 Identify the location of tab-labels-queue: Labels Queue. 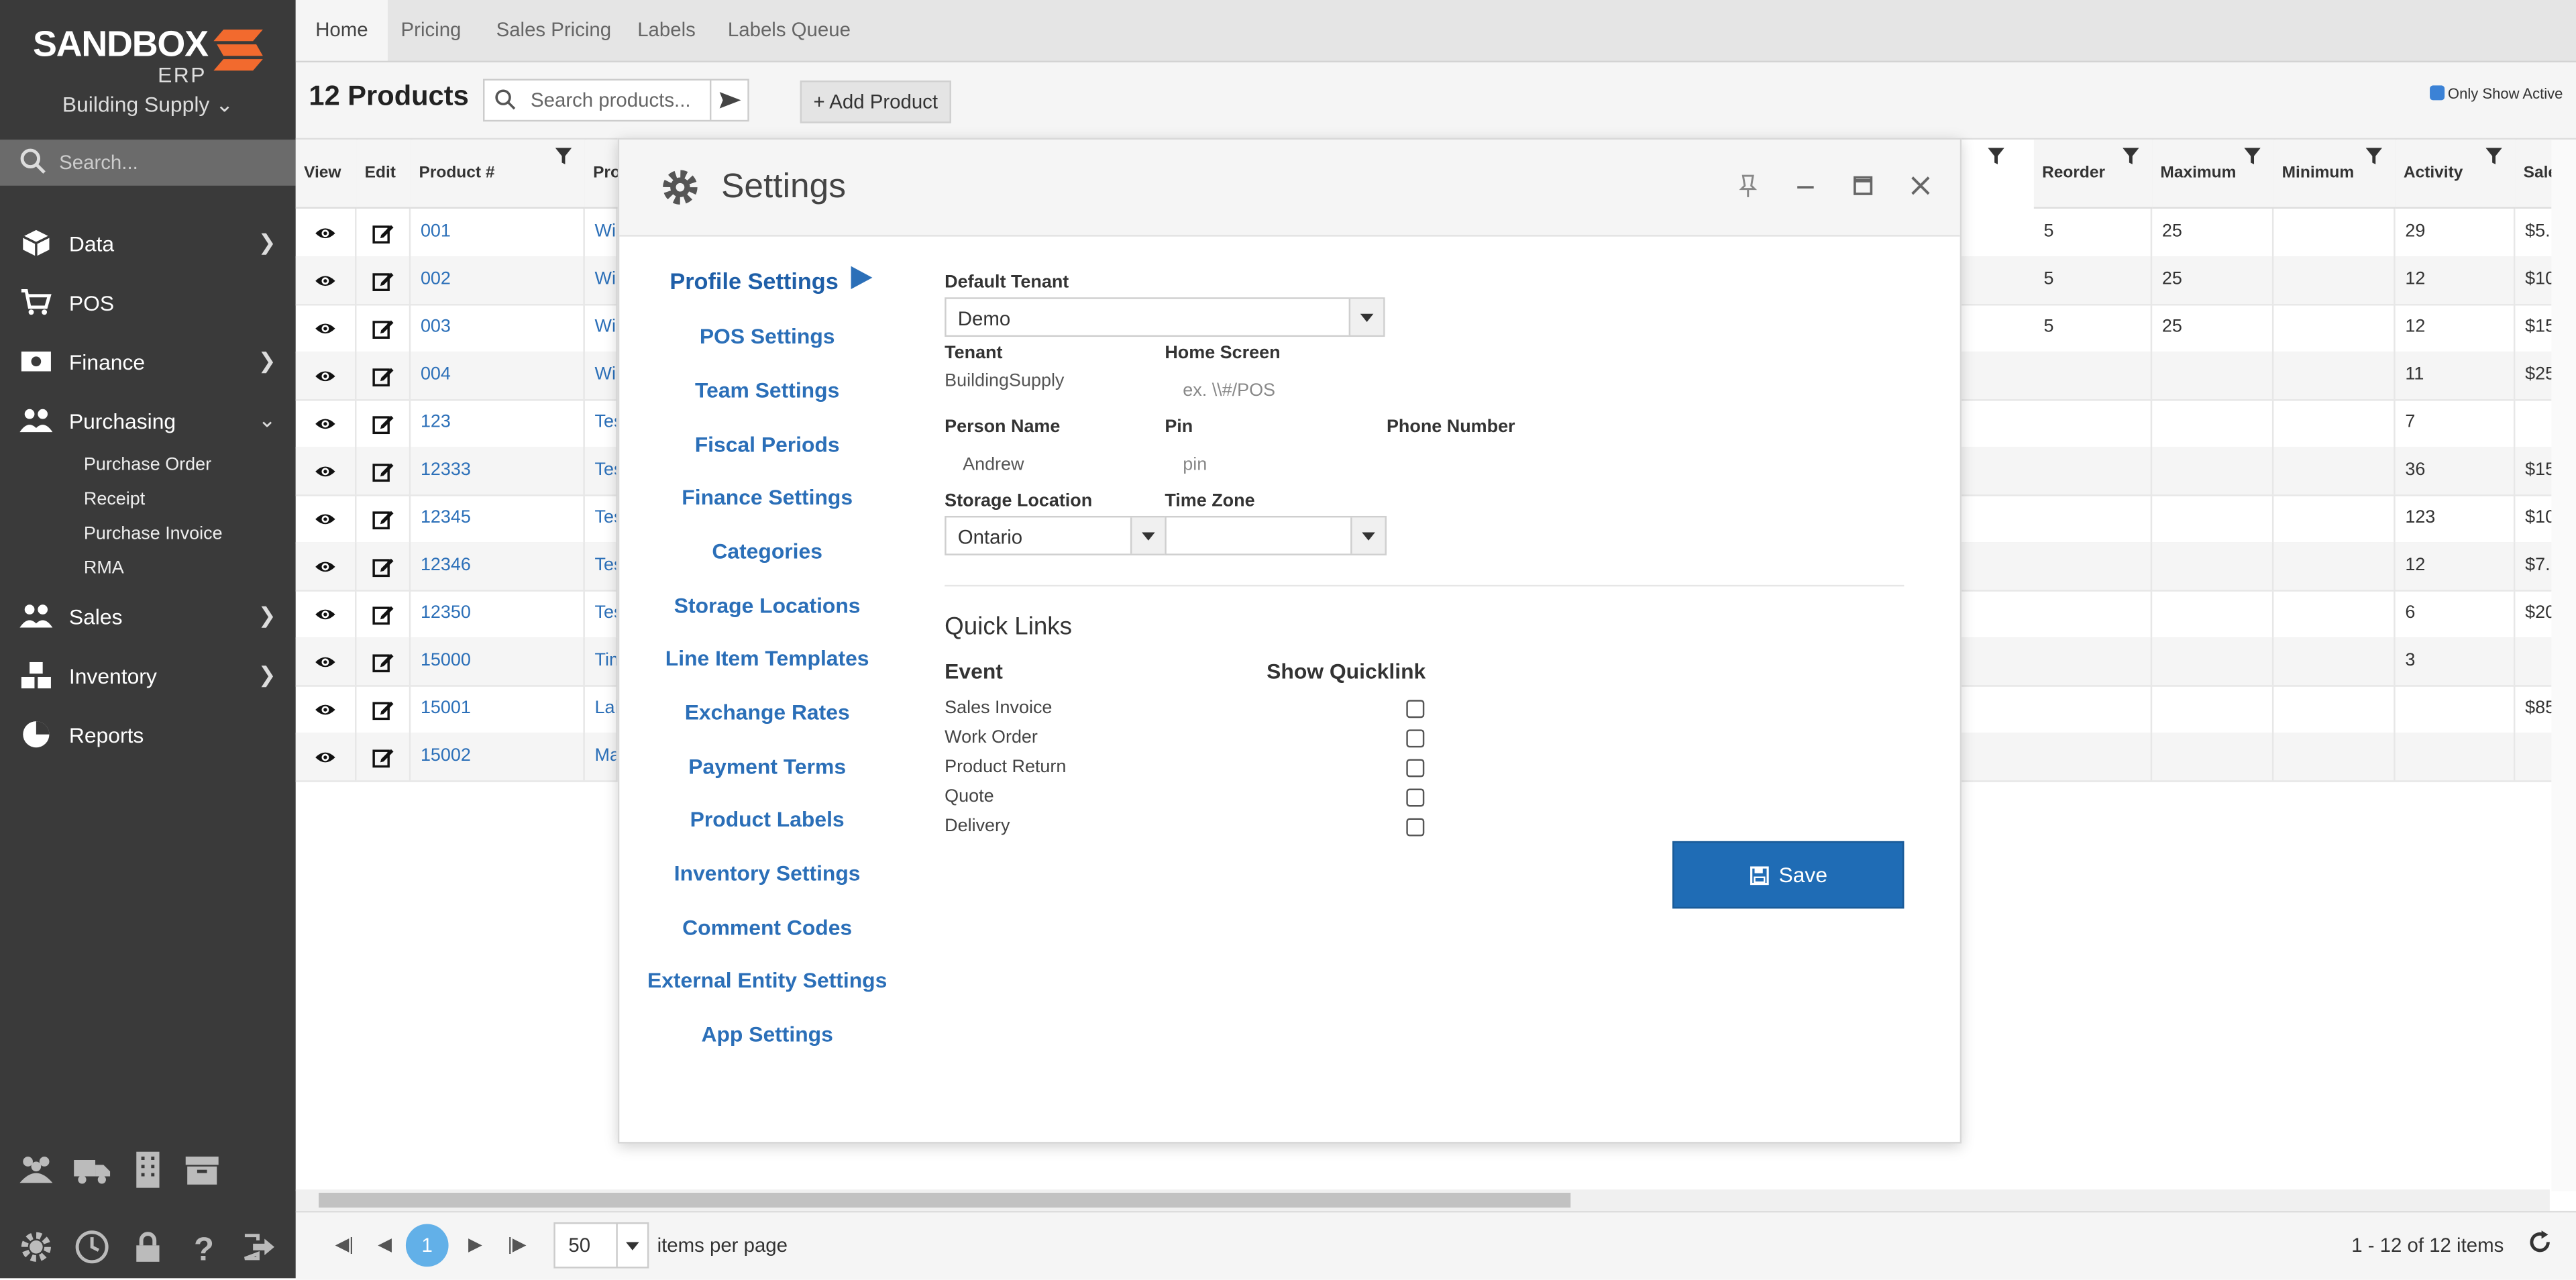
(789, 31).